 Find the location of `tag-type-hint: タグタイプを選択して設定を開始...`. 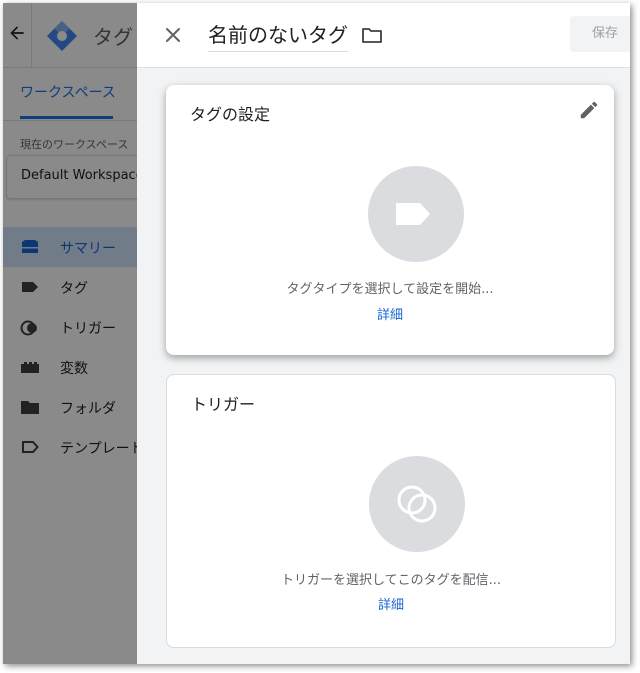

tag-type-hint: タグタイプを選択して設定を開始... is located at coordinates (390, 289).